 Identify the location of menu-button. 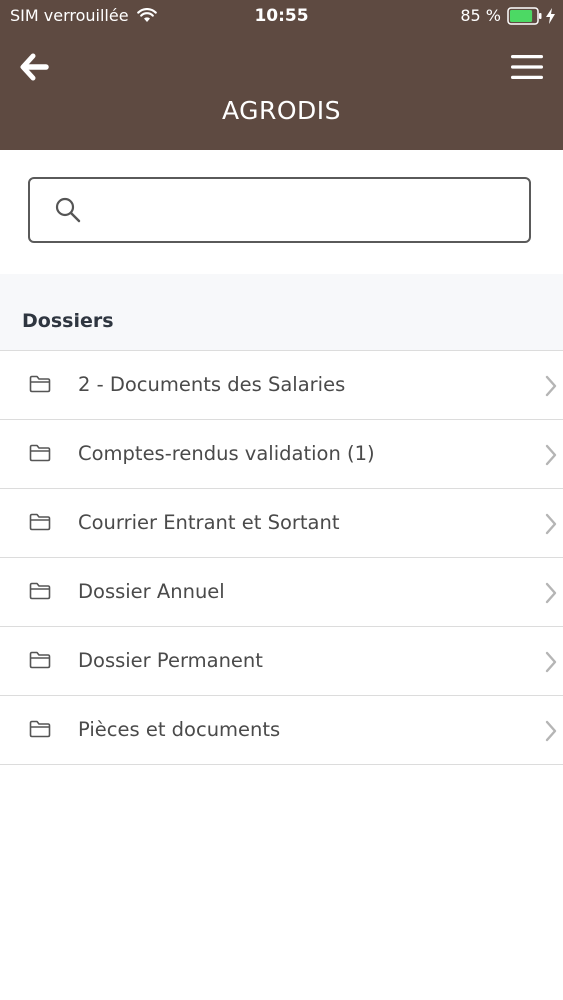
(527, 67).